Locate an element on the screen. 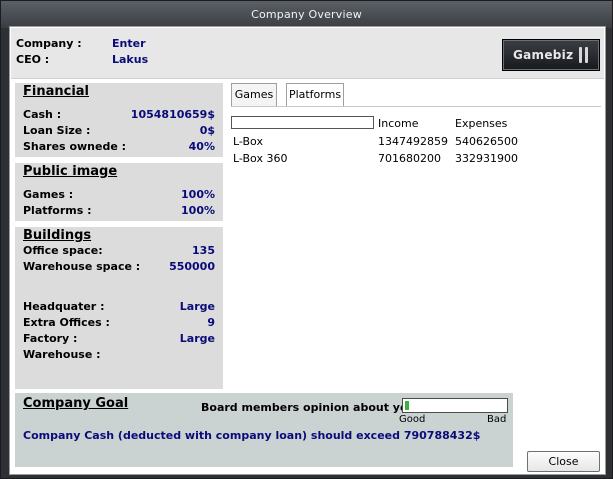  headquarter-label: Headquater : is located at coordinates (64, 306).